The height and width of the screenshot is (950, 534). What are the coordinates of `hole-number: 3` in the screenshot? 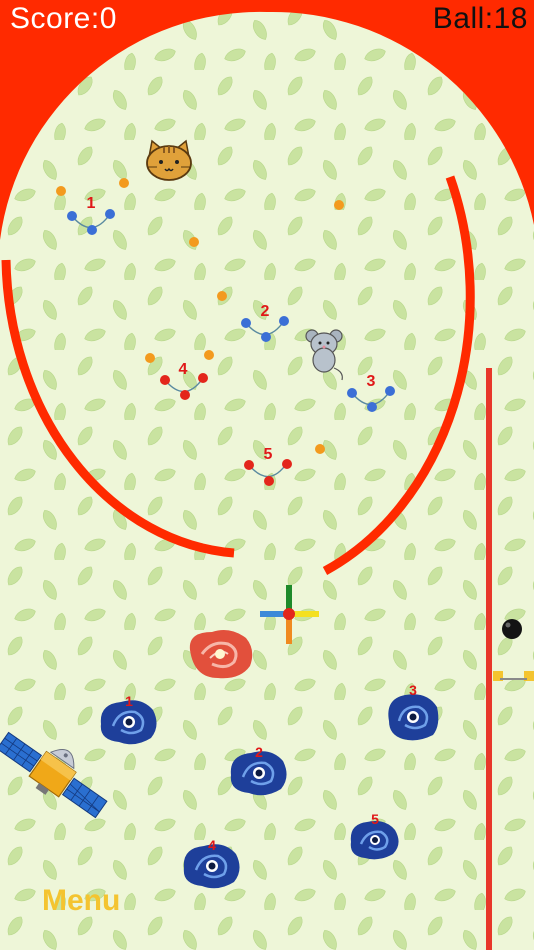 It's located at (413, 690).